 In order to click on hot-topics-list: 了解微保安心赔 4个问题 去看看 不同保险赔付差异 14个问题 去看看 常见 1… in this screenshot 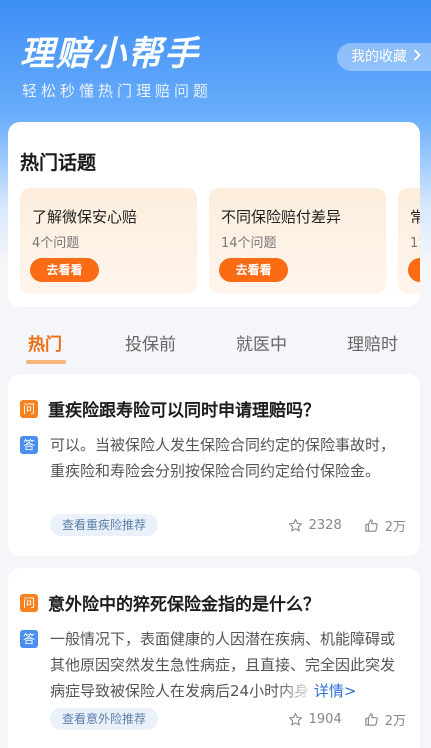, I will do `click(220, 241)`.